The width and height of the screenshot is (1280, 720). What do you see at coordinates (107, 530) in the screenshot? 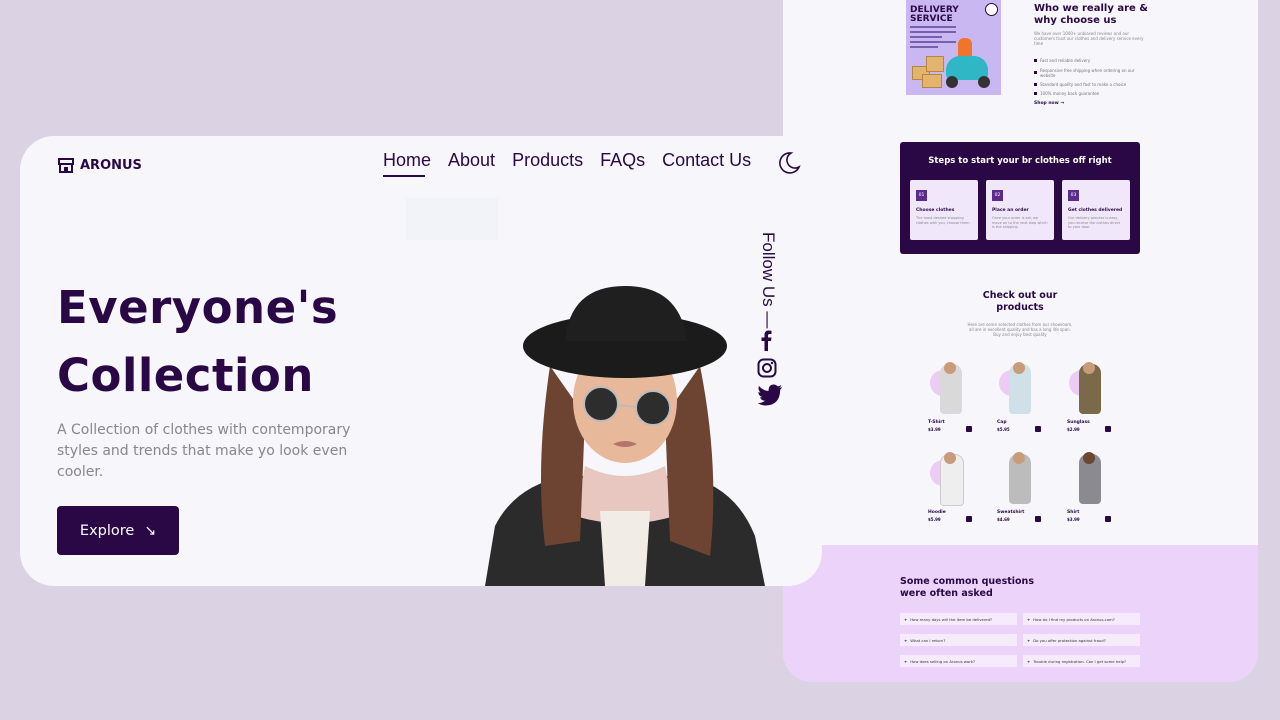
I see `explore-label: Explore` at bounding box center [107, 530].